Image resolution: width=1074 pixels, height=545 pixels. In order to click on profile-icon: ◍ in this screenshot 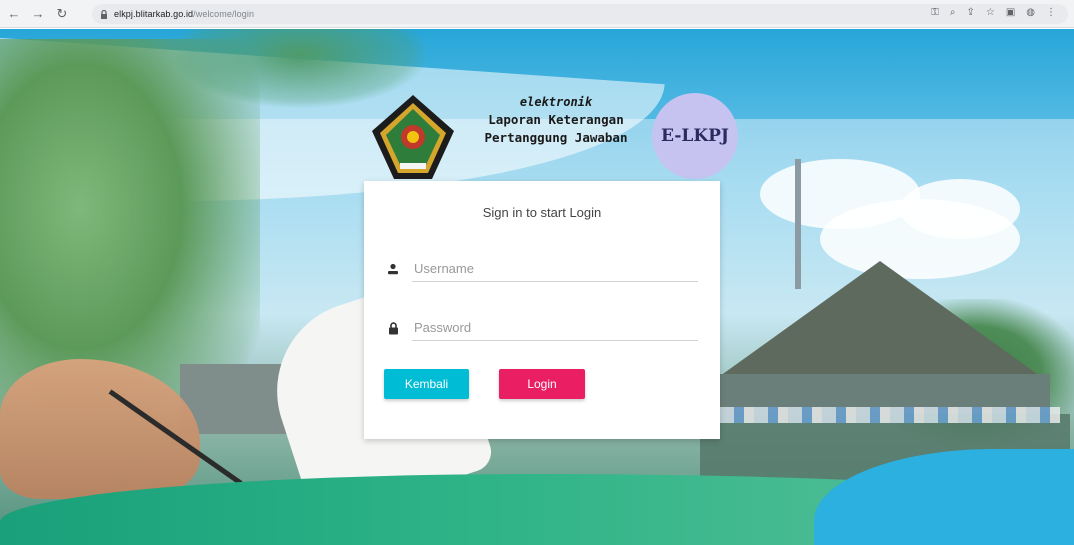, I will do `click(1030, 12)`.